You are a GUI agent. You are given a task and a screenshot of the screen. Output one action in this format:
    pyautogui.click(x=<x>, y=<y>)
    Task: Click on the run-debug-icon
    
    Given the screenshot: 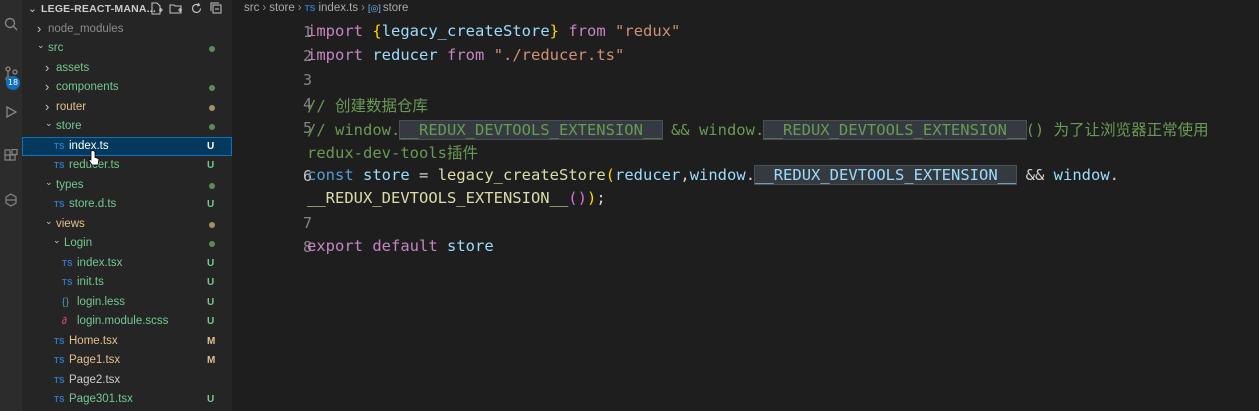 What is the action you would take?
    pyautogui.click(x=11, y=115)
    